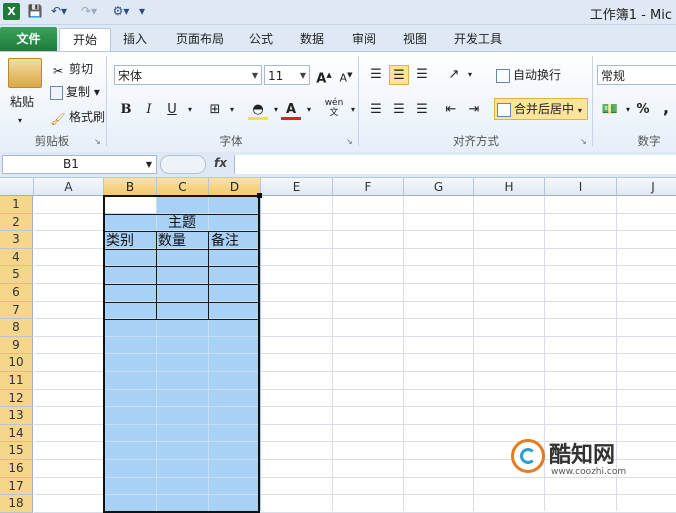 The image size is (676, 513). What do you see at coordinates (235, 187) in the screenshot?
I see `column-header-d: D` at bounding box center [235, 187].